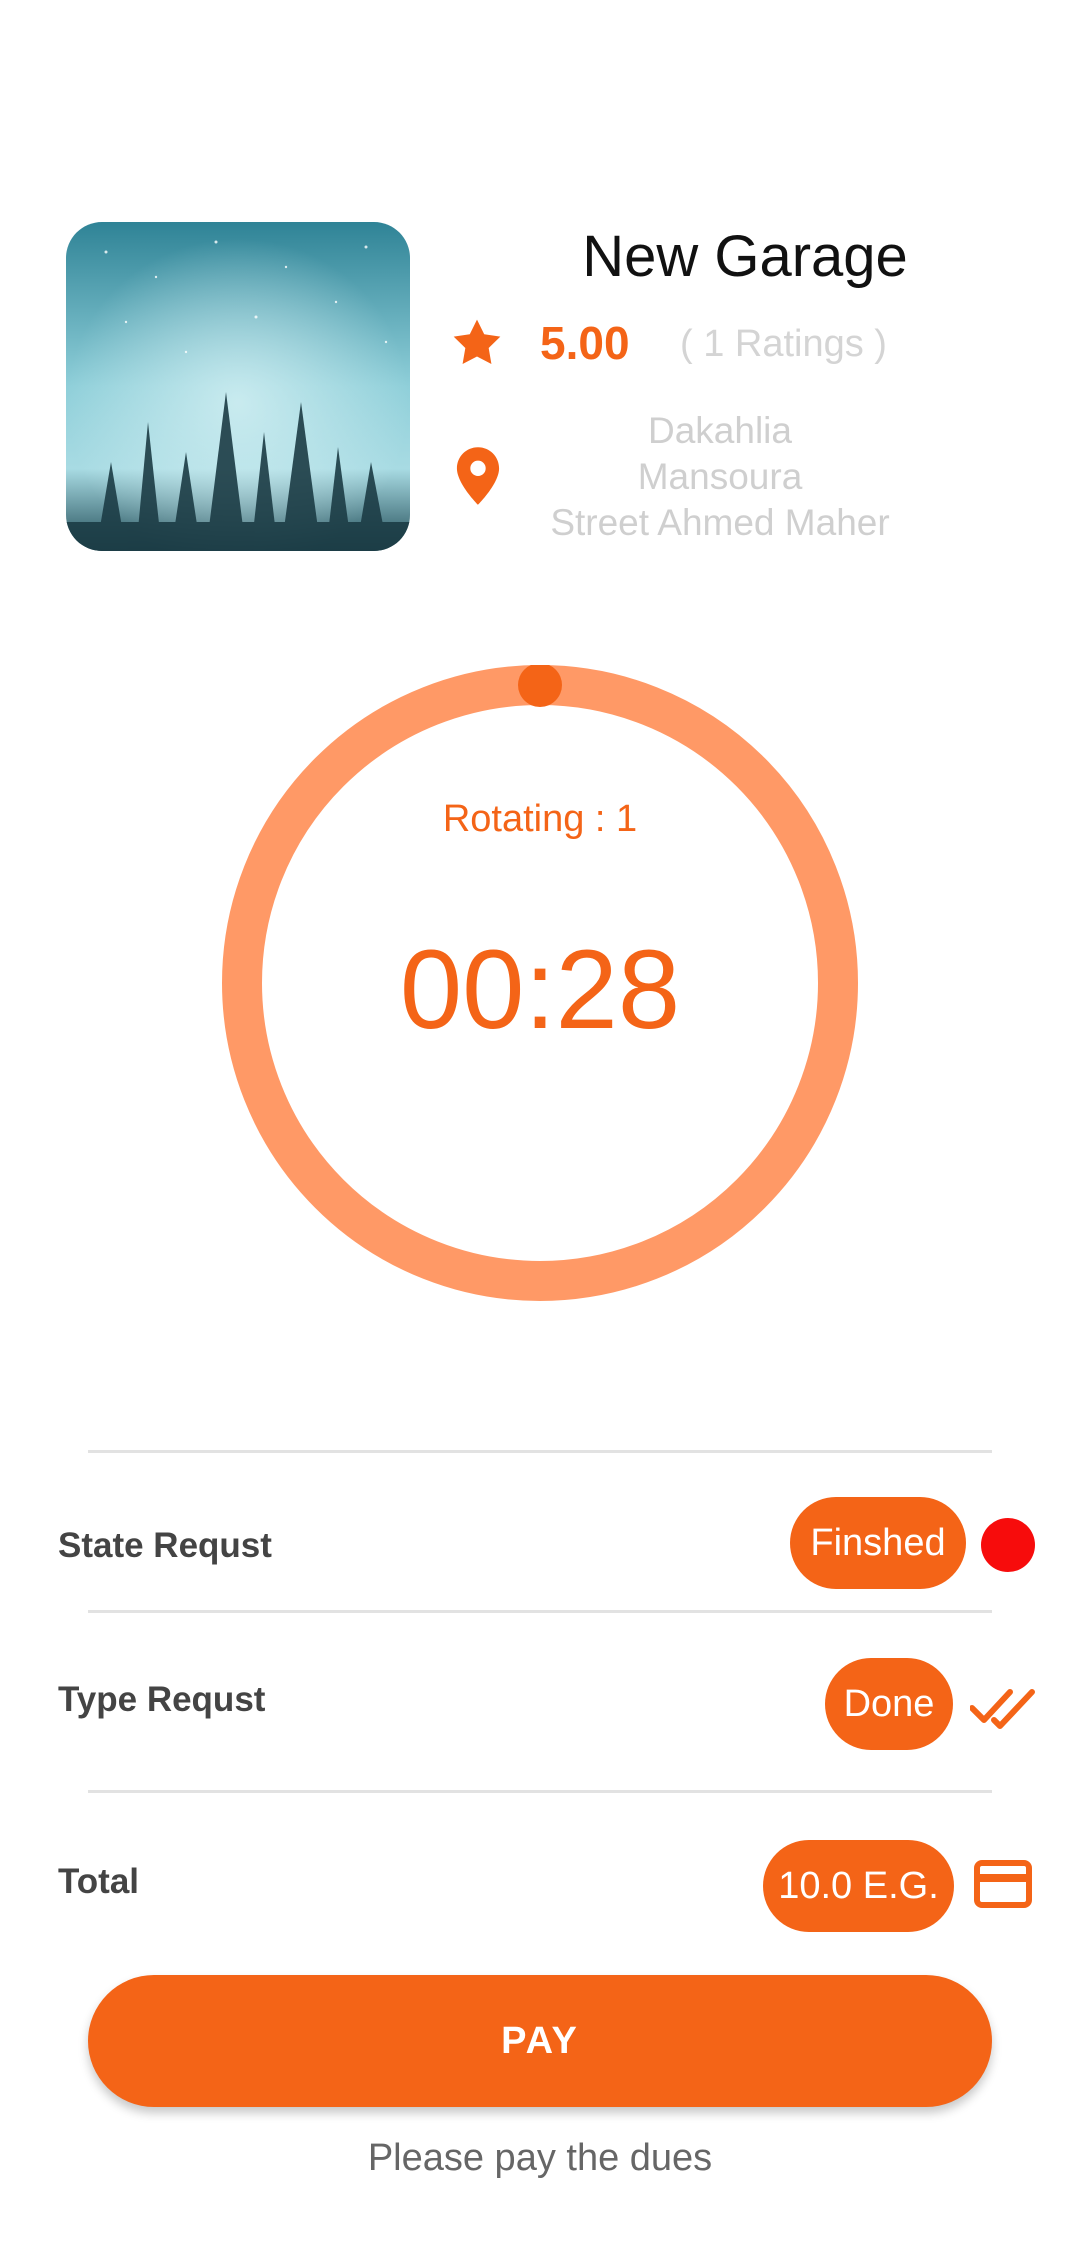 The width and height of the screenshot is (1080, 2245). Describe the element at coordinates (540, 2041) in the screenshot. I see `pay-button: PAY` at that location.